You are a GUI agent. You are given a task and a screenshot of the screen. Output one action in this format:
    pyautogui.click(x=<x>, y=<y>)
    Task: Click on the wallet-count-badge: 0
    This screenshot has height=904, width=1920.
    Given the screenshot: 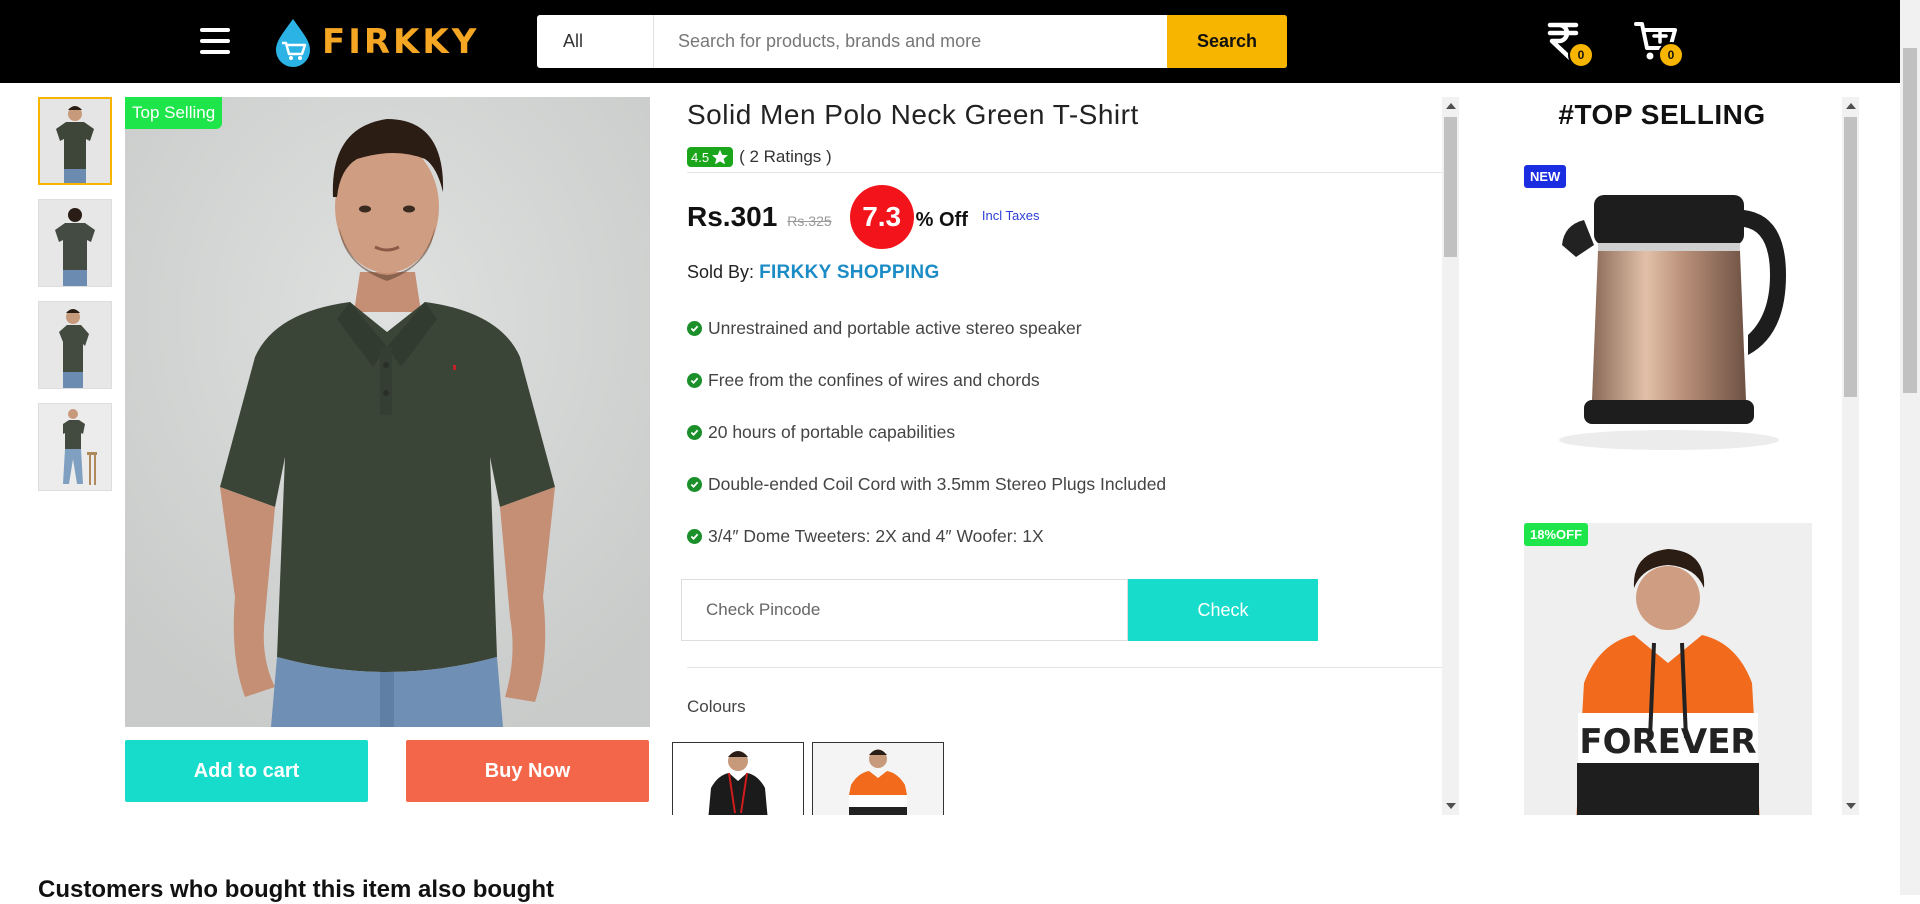 What is the action you would take?
    pyautogui.click(x=1581, y=55)
    